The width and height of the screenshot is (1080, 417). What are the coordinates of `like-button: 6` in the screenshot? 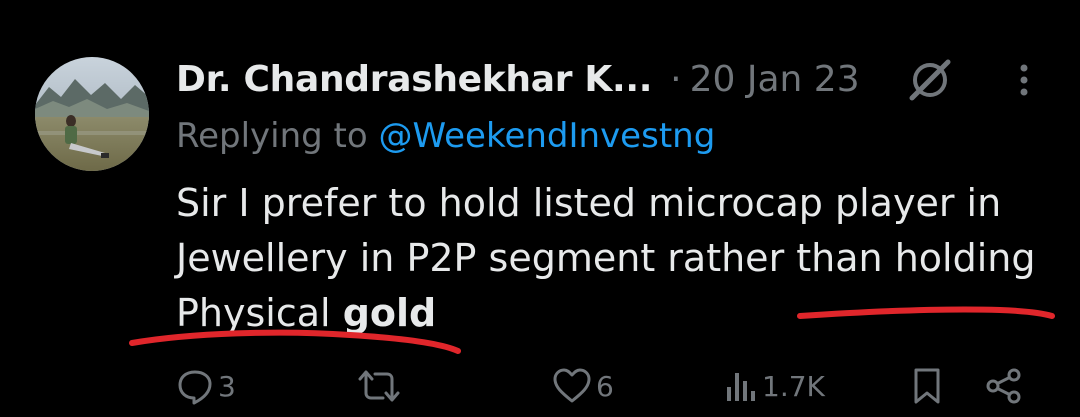 It's located at (583, 386).